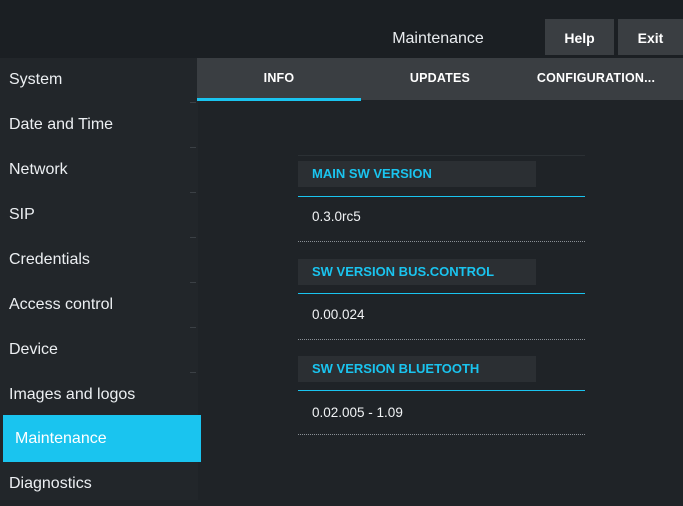 The width and height of the screenshot is (683, 506). I want to click on sidebar-item-credentials: Credentials, so click(99, 260).